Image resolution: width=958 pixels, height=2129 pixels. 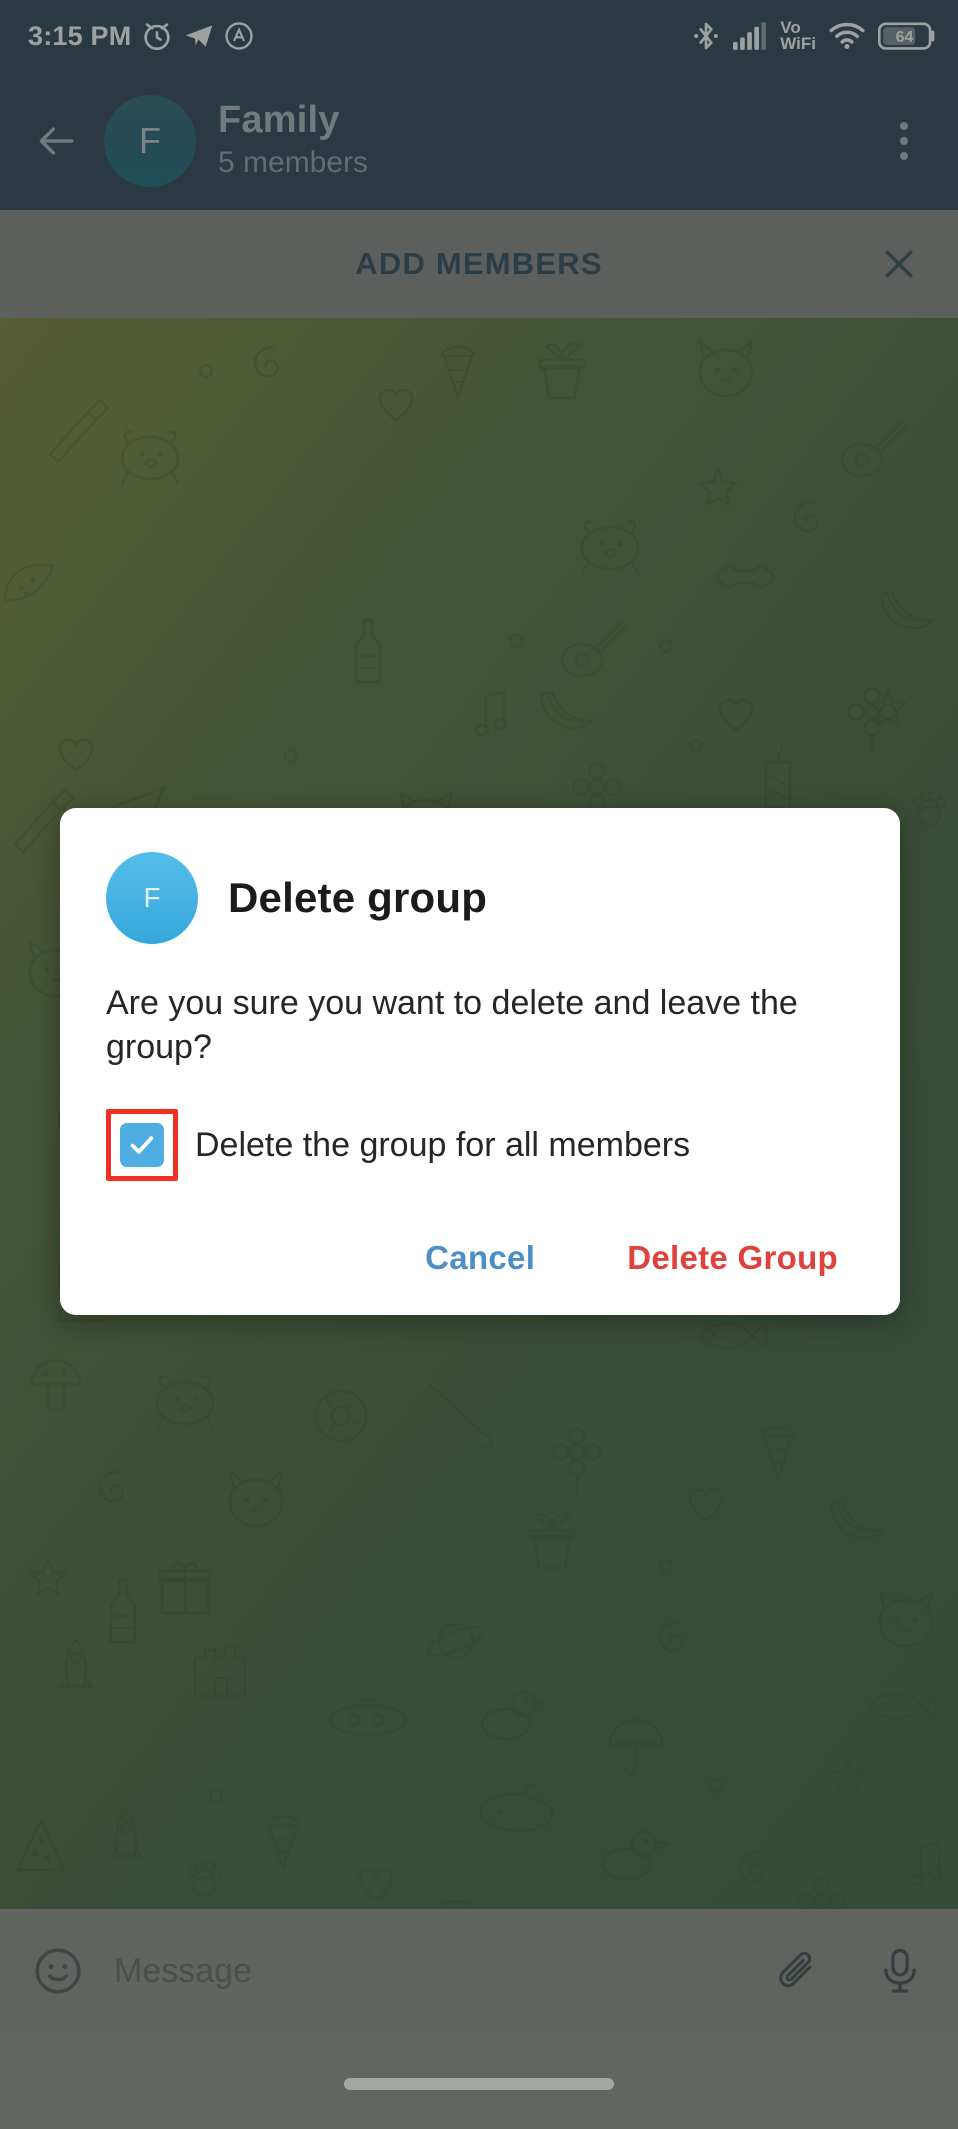 I want to click on checkbox-highlight-annotation, so click(x=142, y=1145).